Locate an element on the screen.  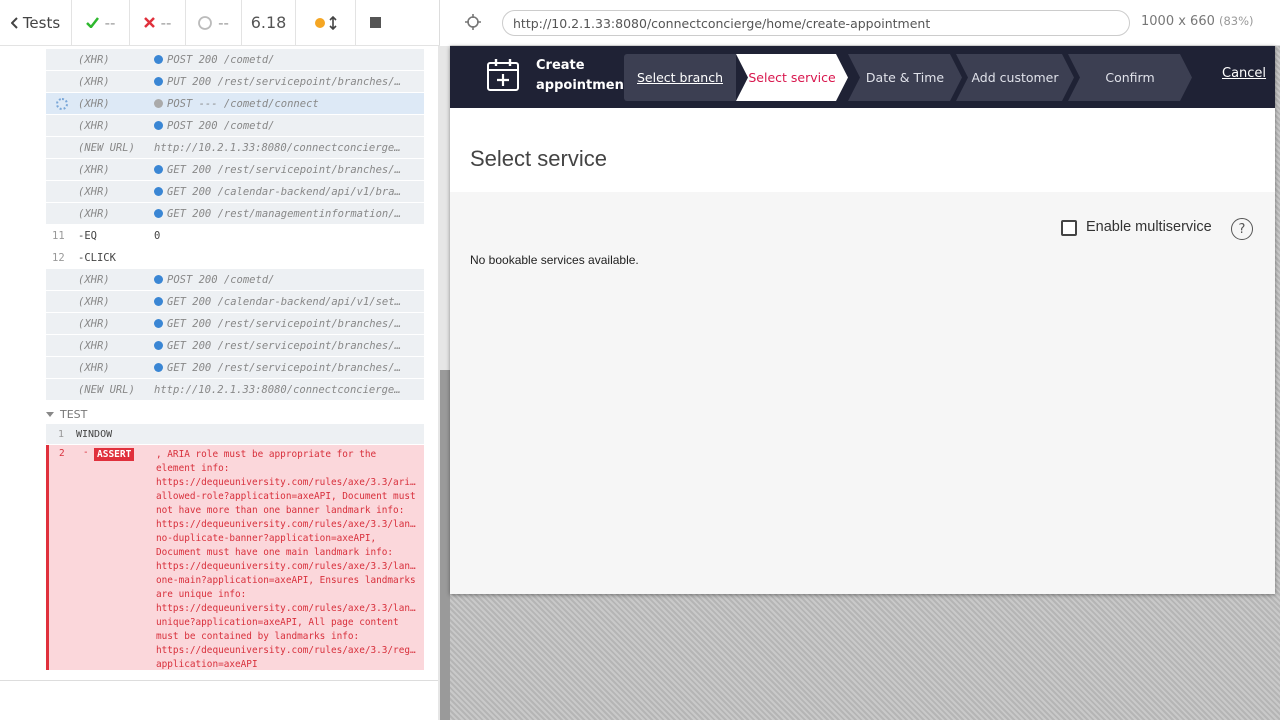
assert-dash: - is located at coordinates (86, 452).